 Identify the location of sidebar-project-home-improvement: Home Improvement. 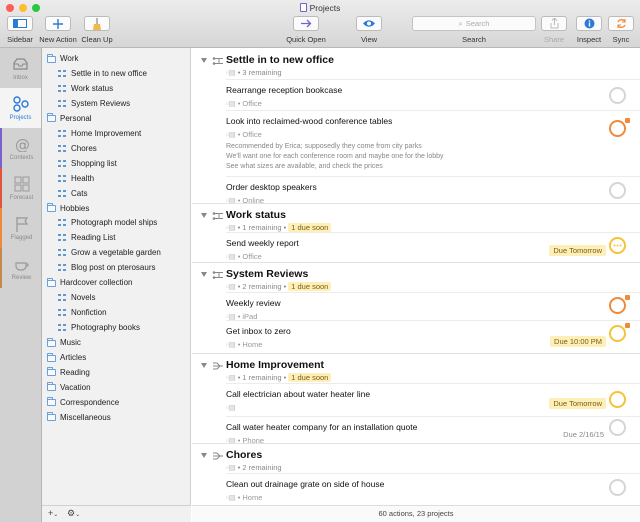
(99, 134).